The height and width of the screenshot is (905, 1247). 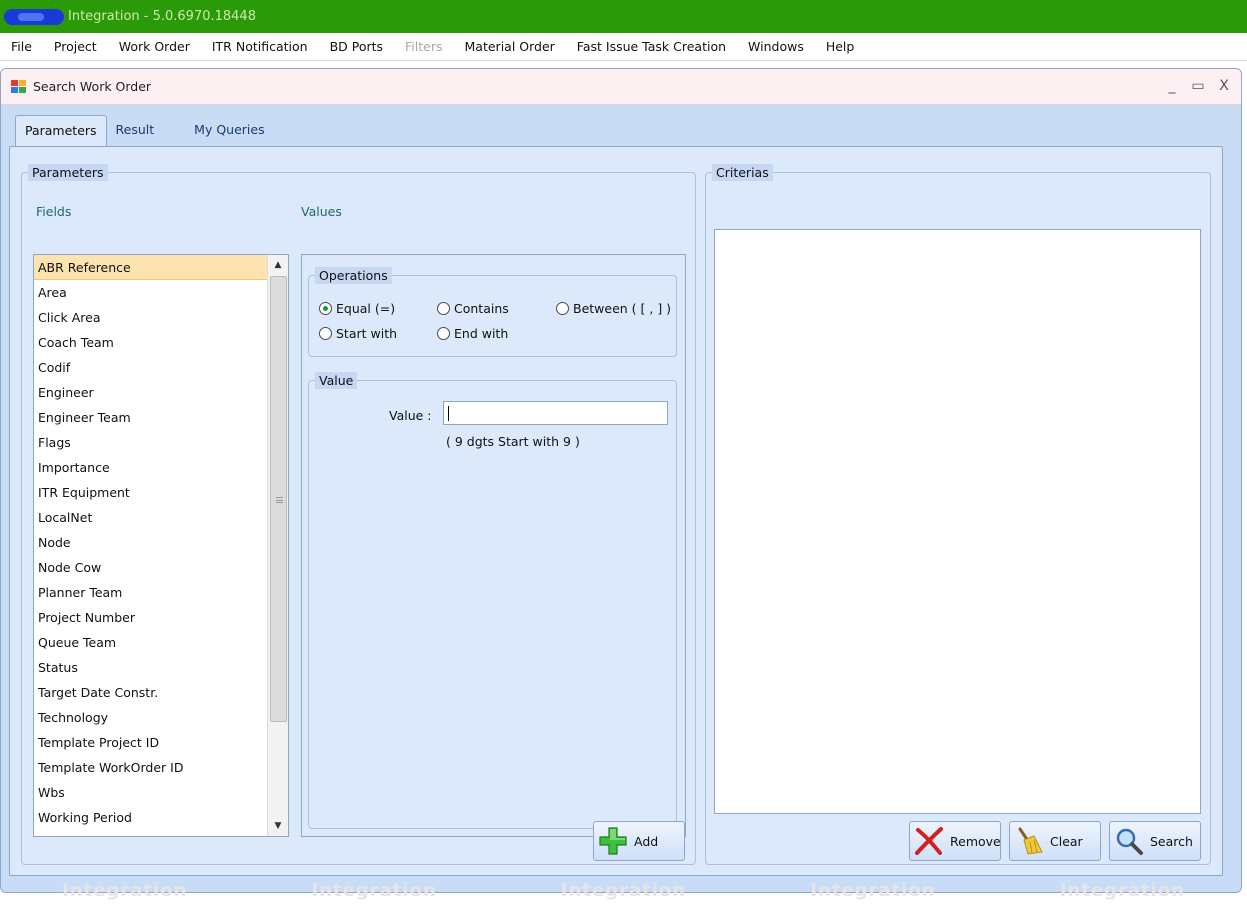 What do you see at coordinates (161, 742) in the screenshot?
I see `field-list-item: Template Project ID` at bounding box center [161, 742].